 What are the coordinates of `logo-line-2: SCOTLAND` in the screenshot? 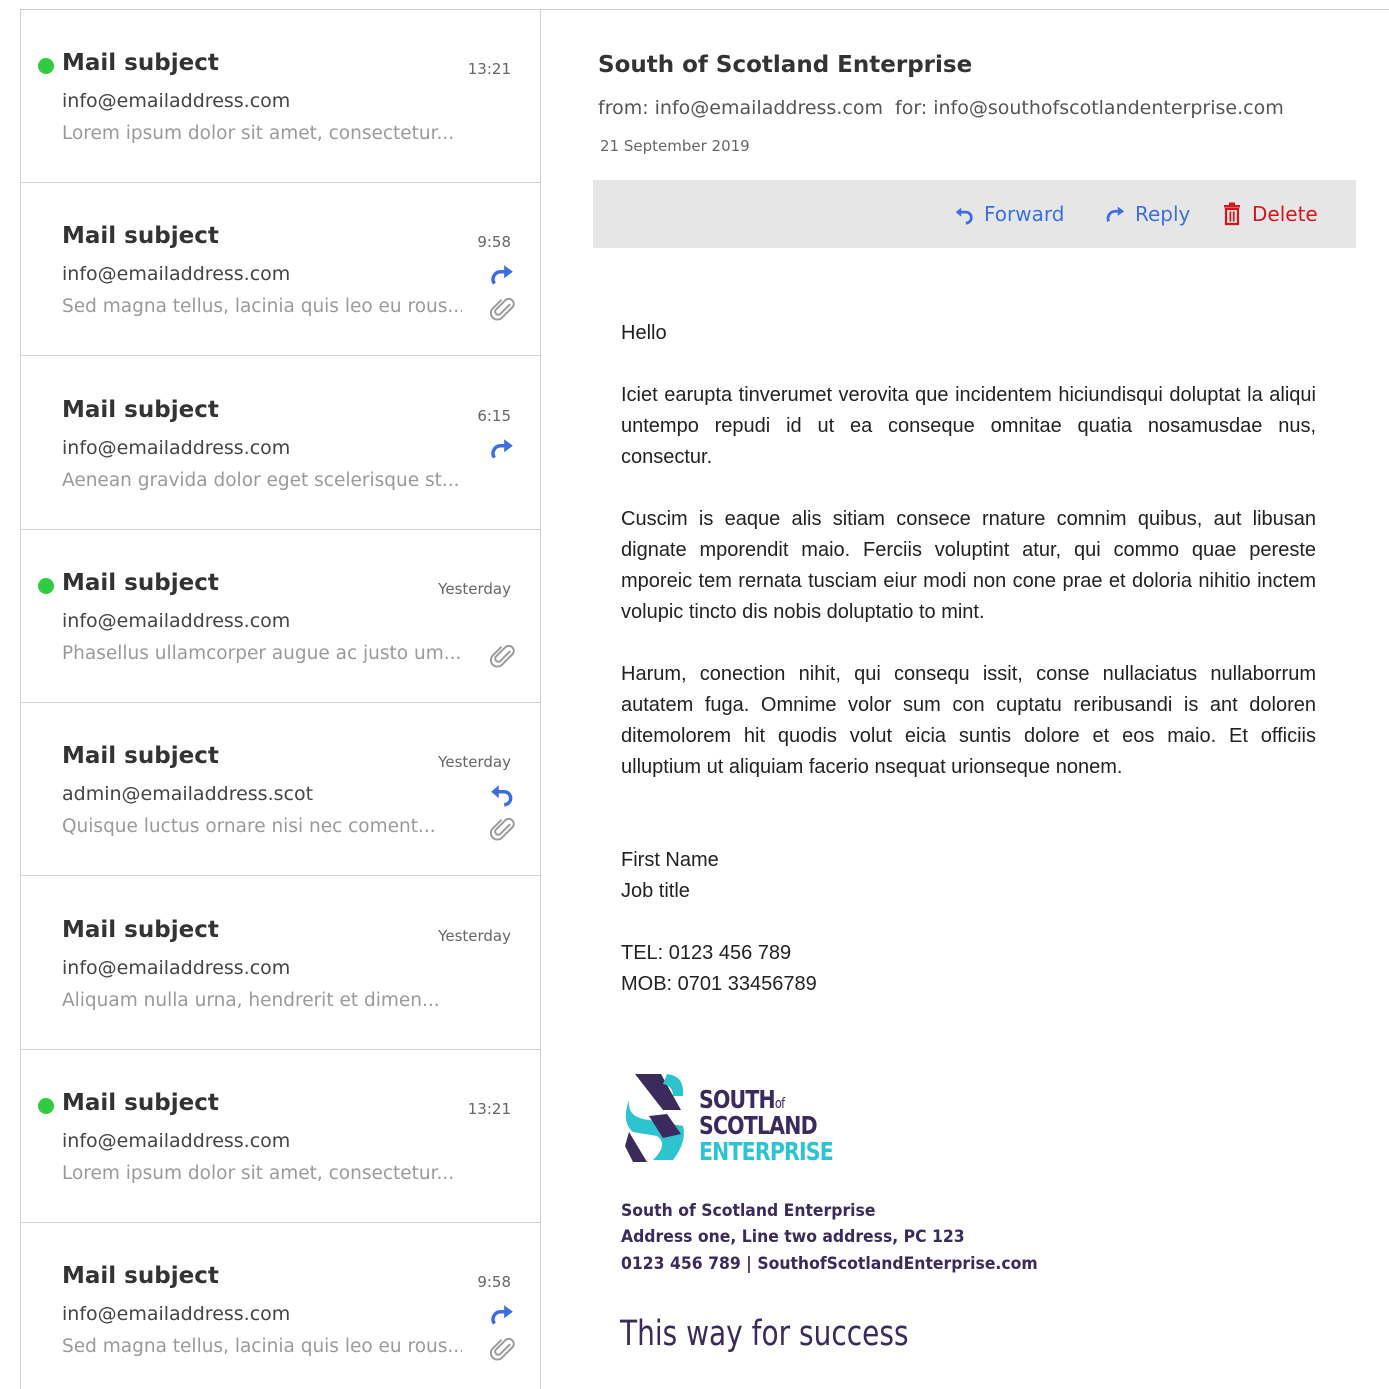 It's located at (758, 1125).